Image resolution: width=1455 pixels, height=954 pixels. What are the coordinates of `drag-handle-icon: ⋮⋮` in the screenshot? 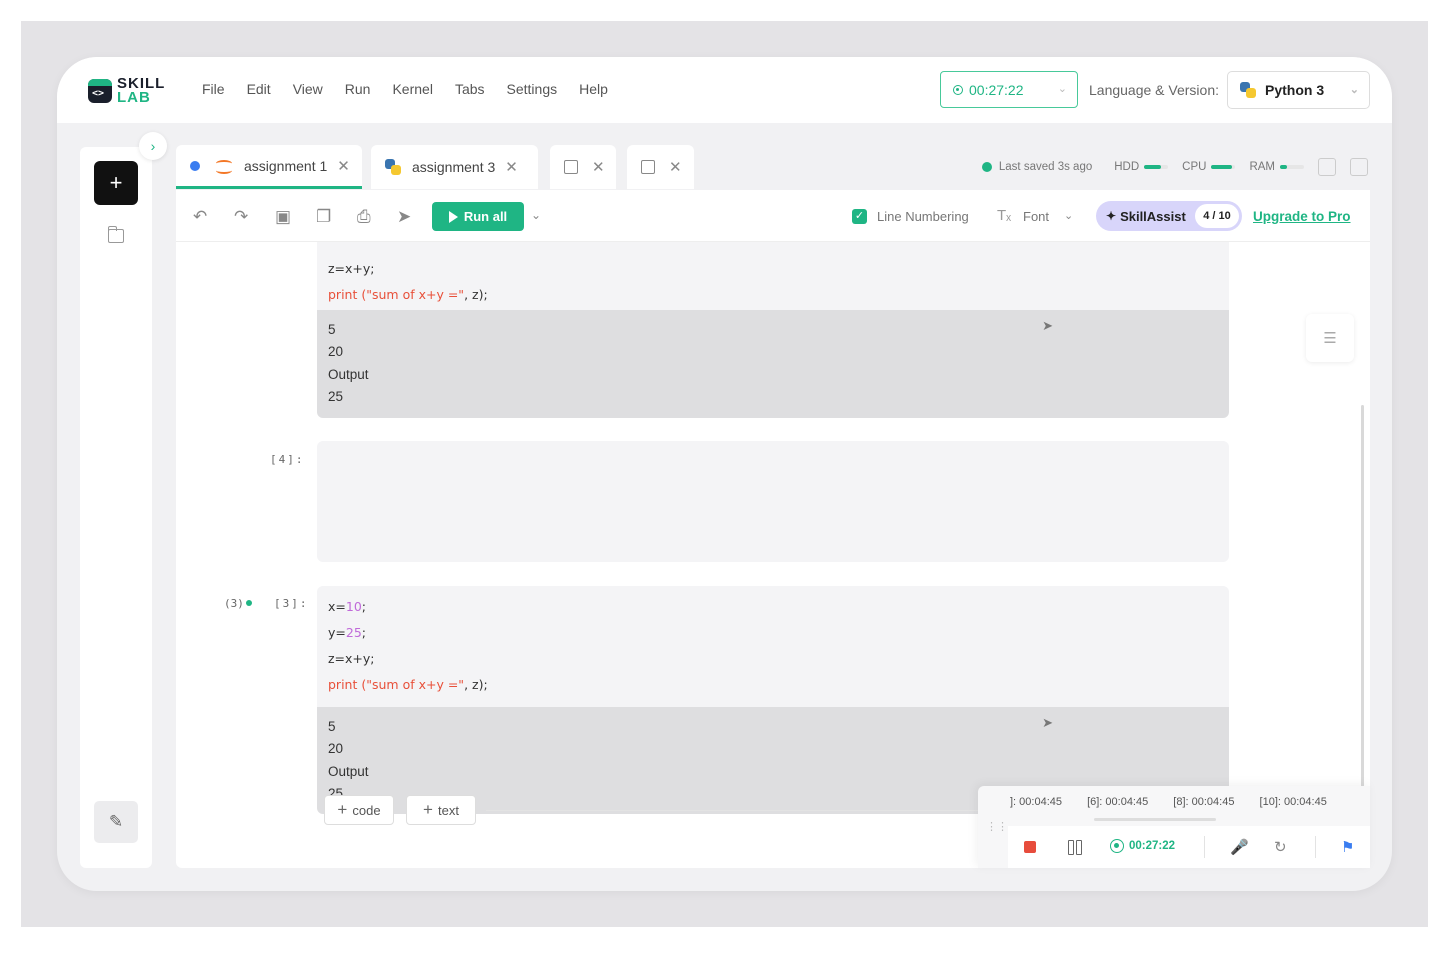 It's located at (997, 826).